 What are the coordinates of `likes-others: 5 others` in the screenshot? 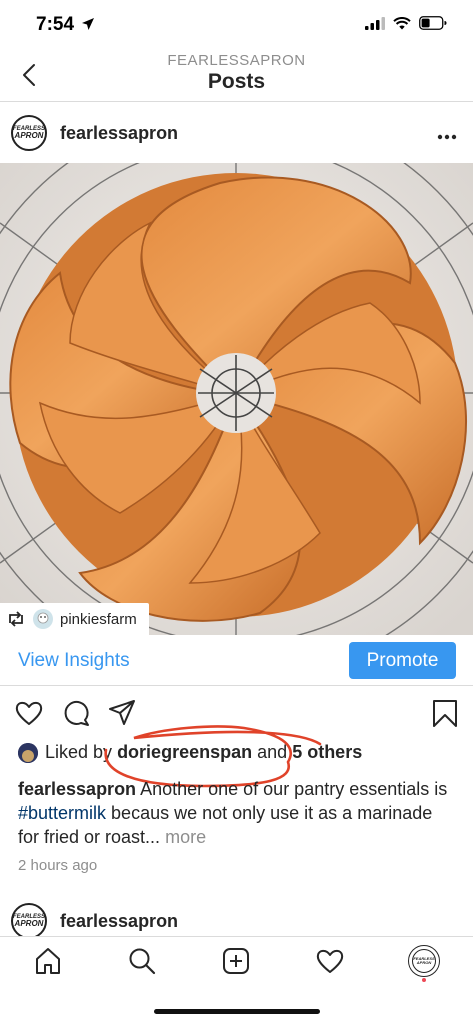 It's located at (327, 752).